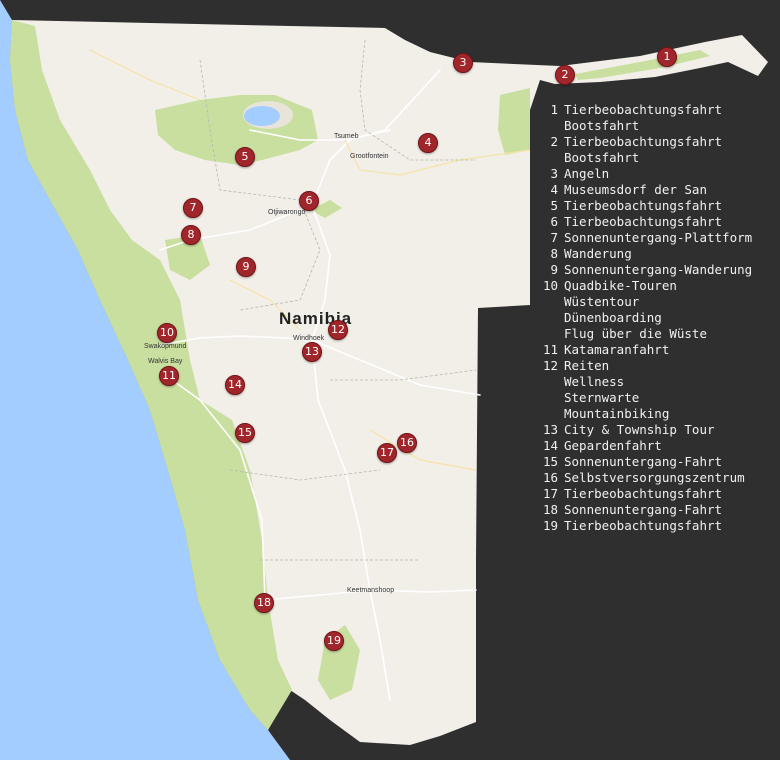 The width and height of the screenshot is (780, 760). Describe the element at coordinates (550, 493) in the screenshot. I see `legend-number: 17` at that location.